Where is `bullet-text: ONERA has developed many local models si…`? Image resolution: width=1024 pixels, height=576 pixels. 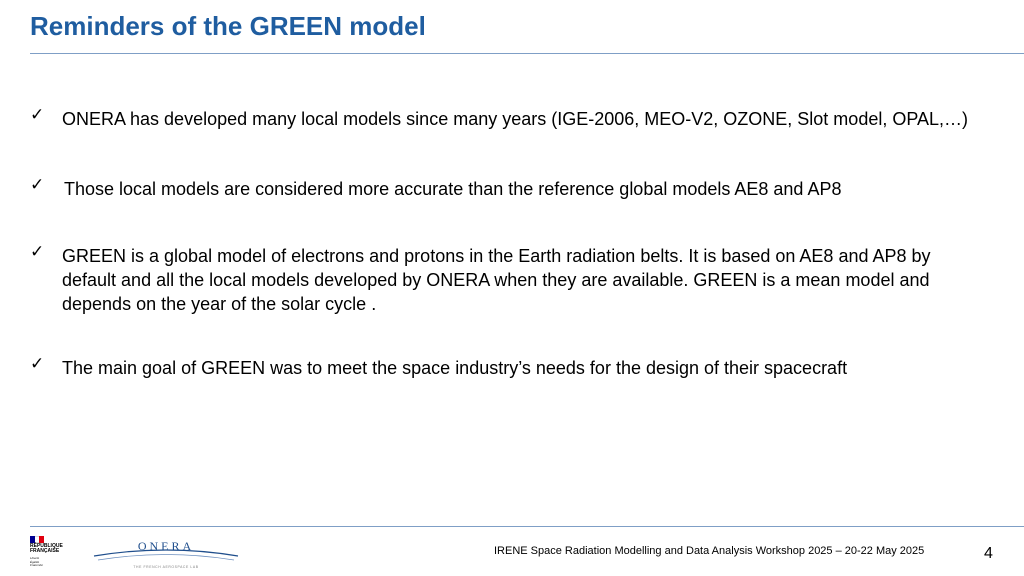
bullet-text: ONERA has developed many local models si… is located at coordinates (515, 119).